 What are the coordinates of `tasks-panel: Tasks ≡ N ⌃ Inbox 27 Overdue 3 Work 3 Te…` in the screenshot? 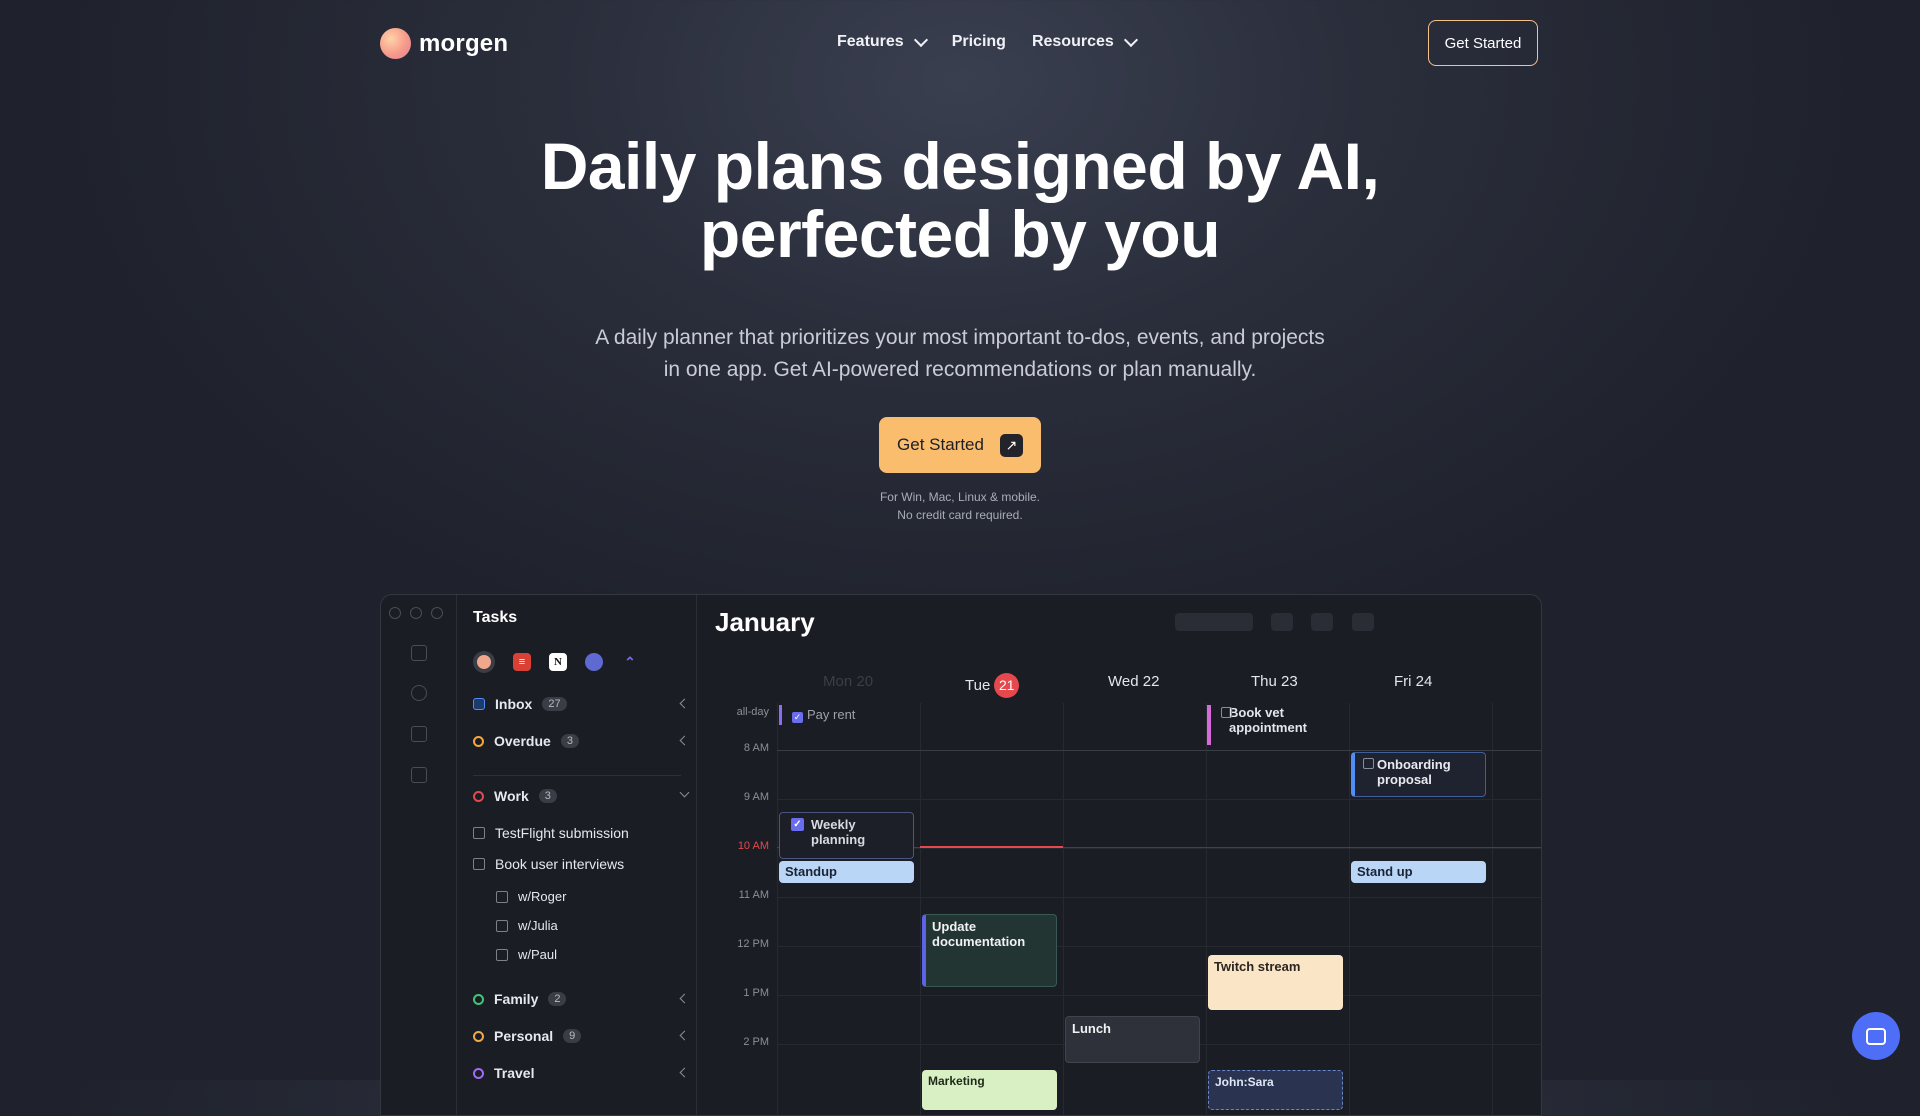 It's located at (577, 855).